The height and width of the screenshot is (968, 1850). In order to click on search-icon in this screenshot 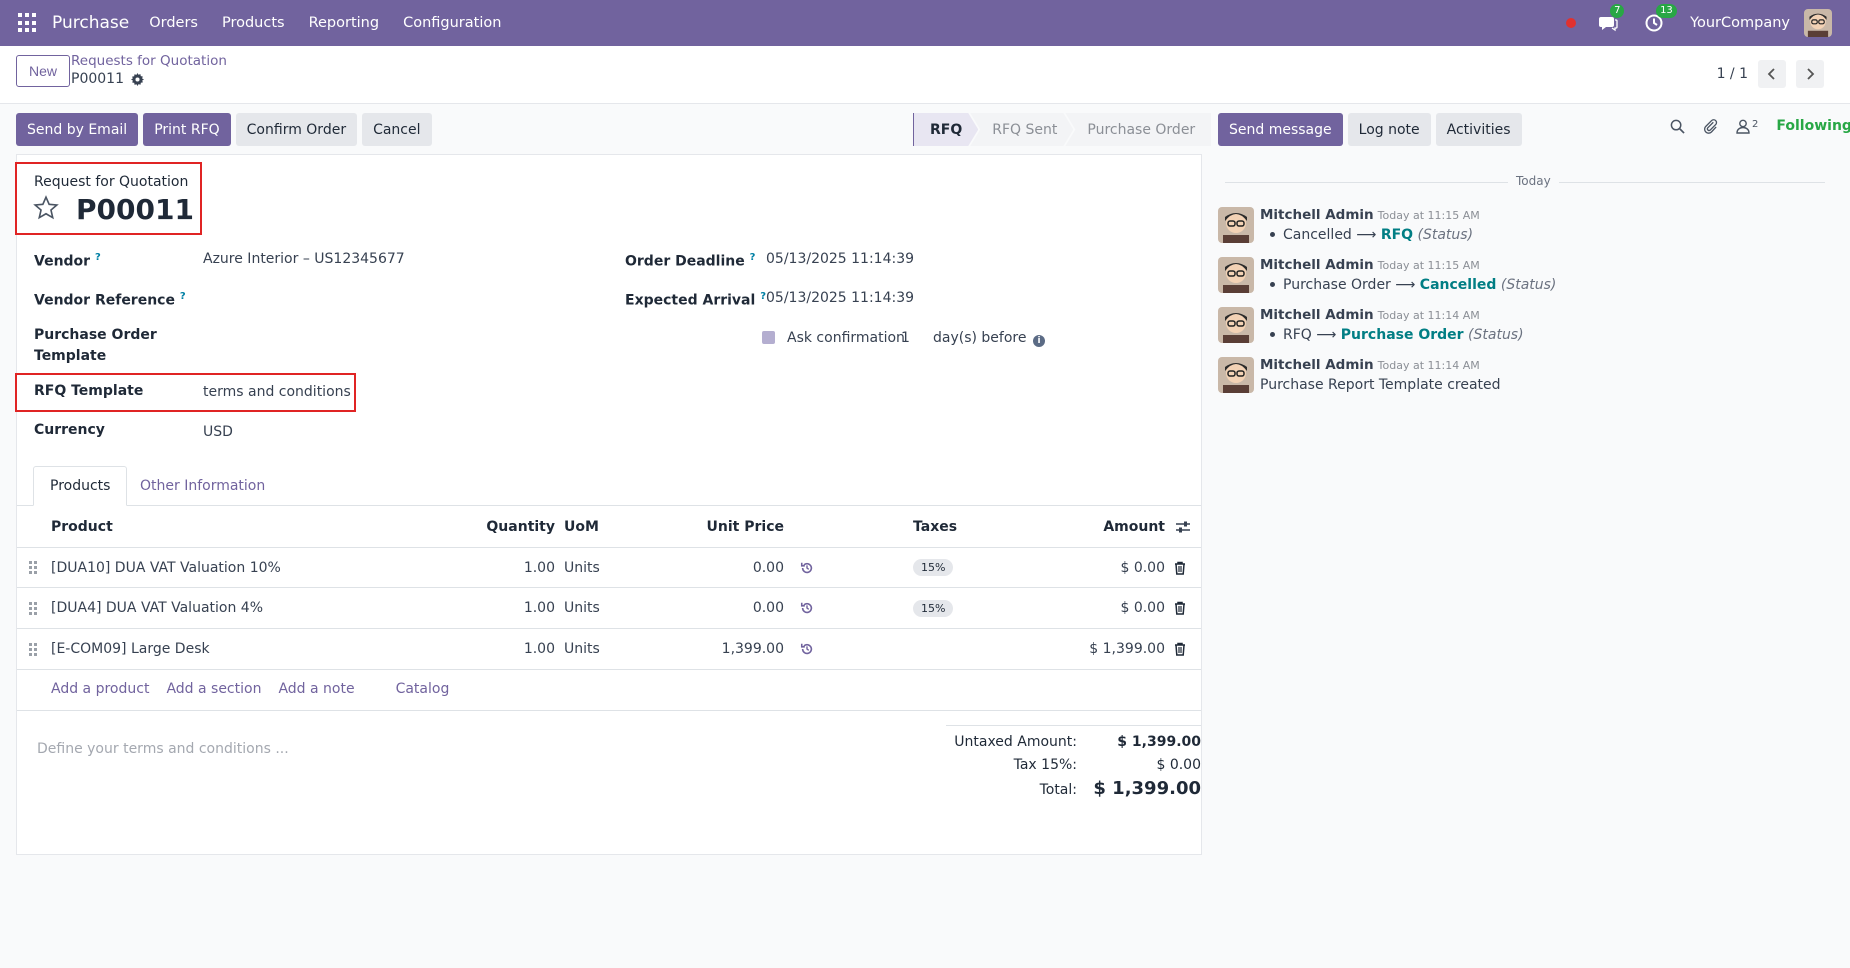, I will do `click(1677, 126)`.